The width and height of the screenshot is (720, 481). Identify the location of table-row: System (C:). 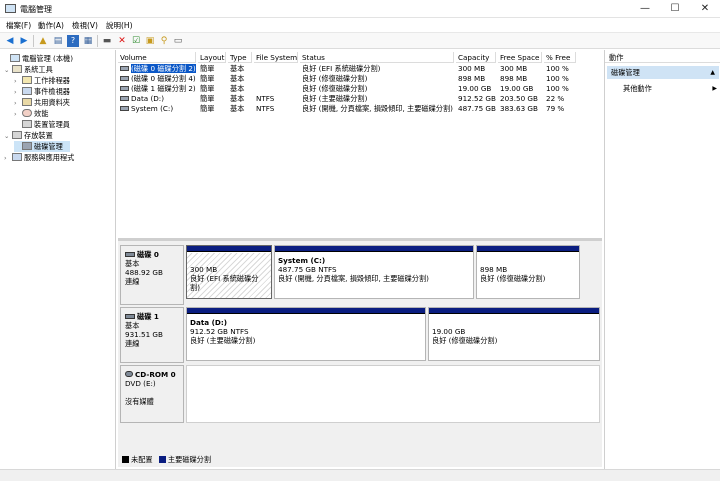
(157, 109).